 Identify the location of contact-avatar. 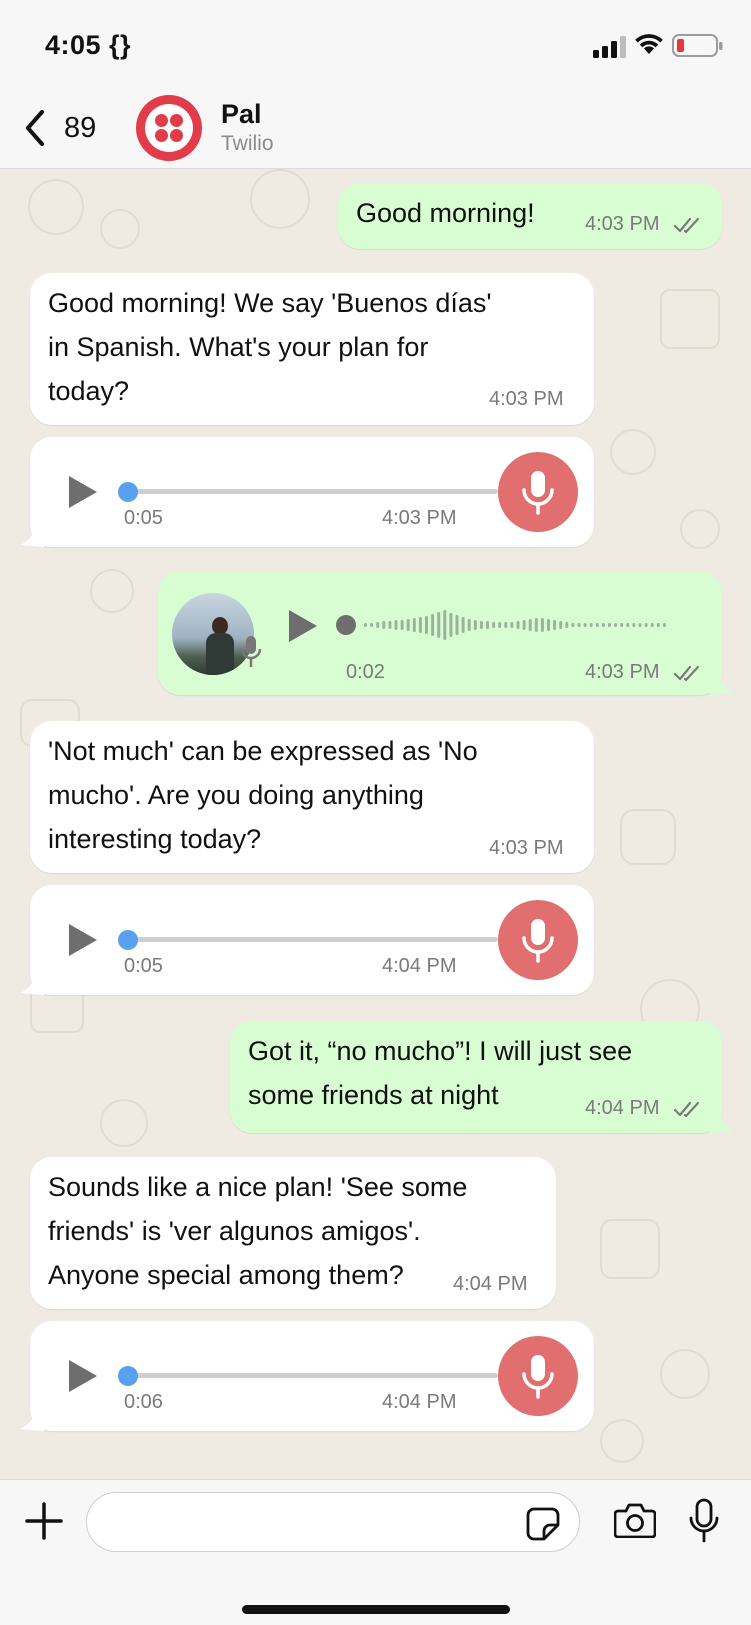
(169, 128).